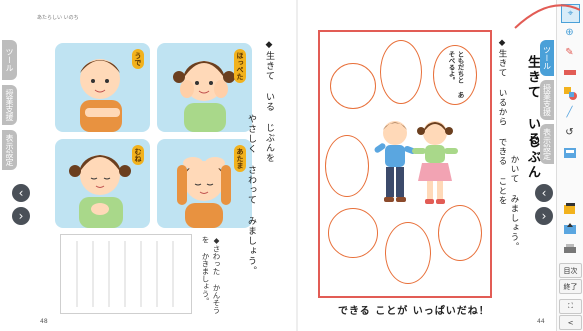  Describe the element at coordinates (502, 122) in the screenshot. I see `instruction-line-1: ◆生きて いるから できる ことを` at that location.